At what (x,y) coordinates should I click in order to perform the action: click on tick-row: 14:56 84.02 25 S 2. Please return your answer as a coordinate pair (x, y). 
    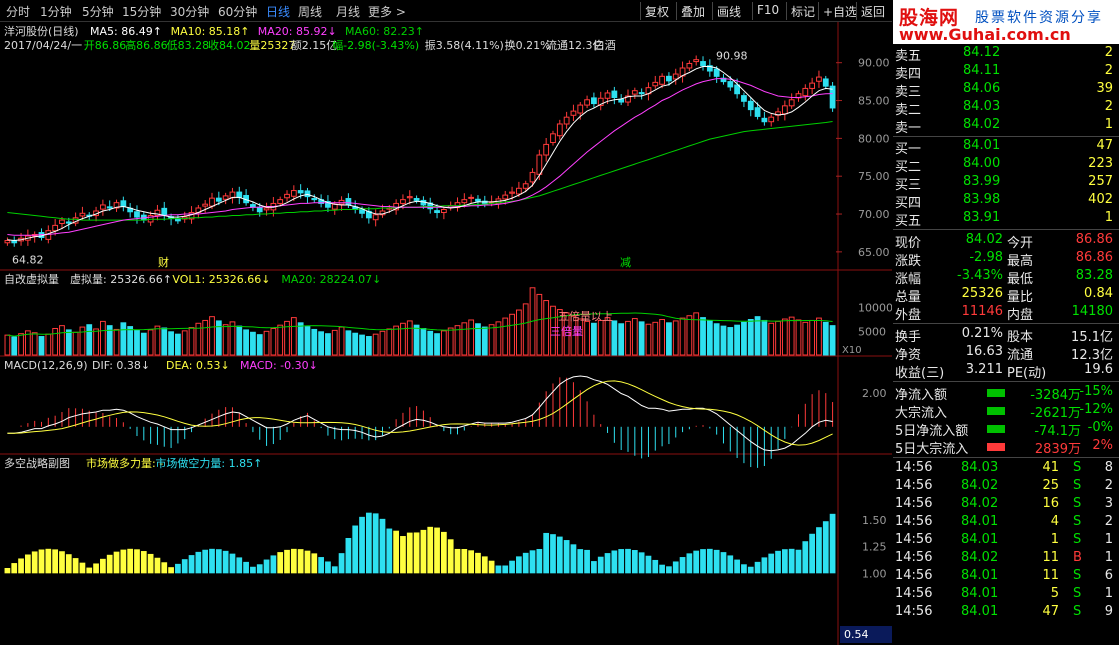
    Looking at the image, I should click on (1006, 487).